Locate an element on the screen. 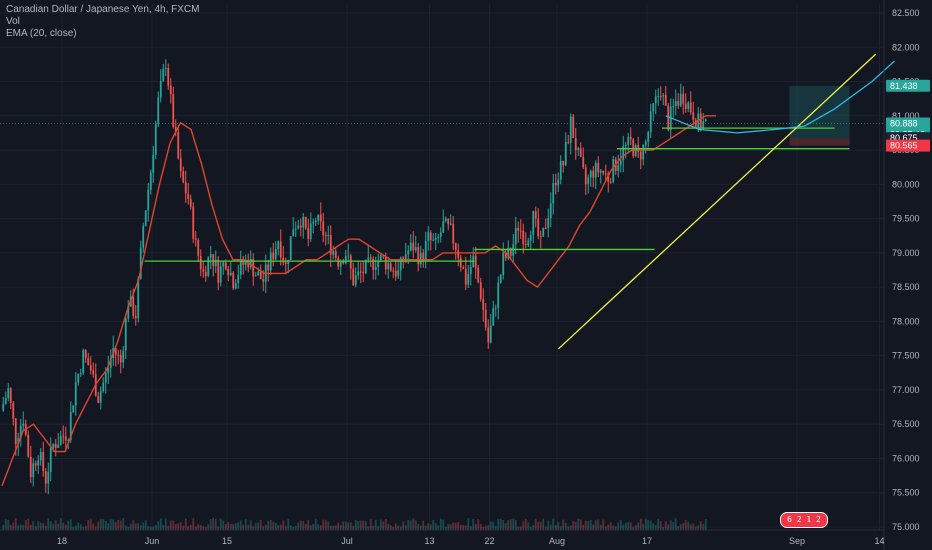 The image size is (932, 550). legend-volume: Vol is located at coordinates (102, 22).